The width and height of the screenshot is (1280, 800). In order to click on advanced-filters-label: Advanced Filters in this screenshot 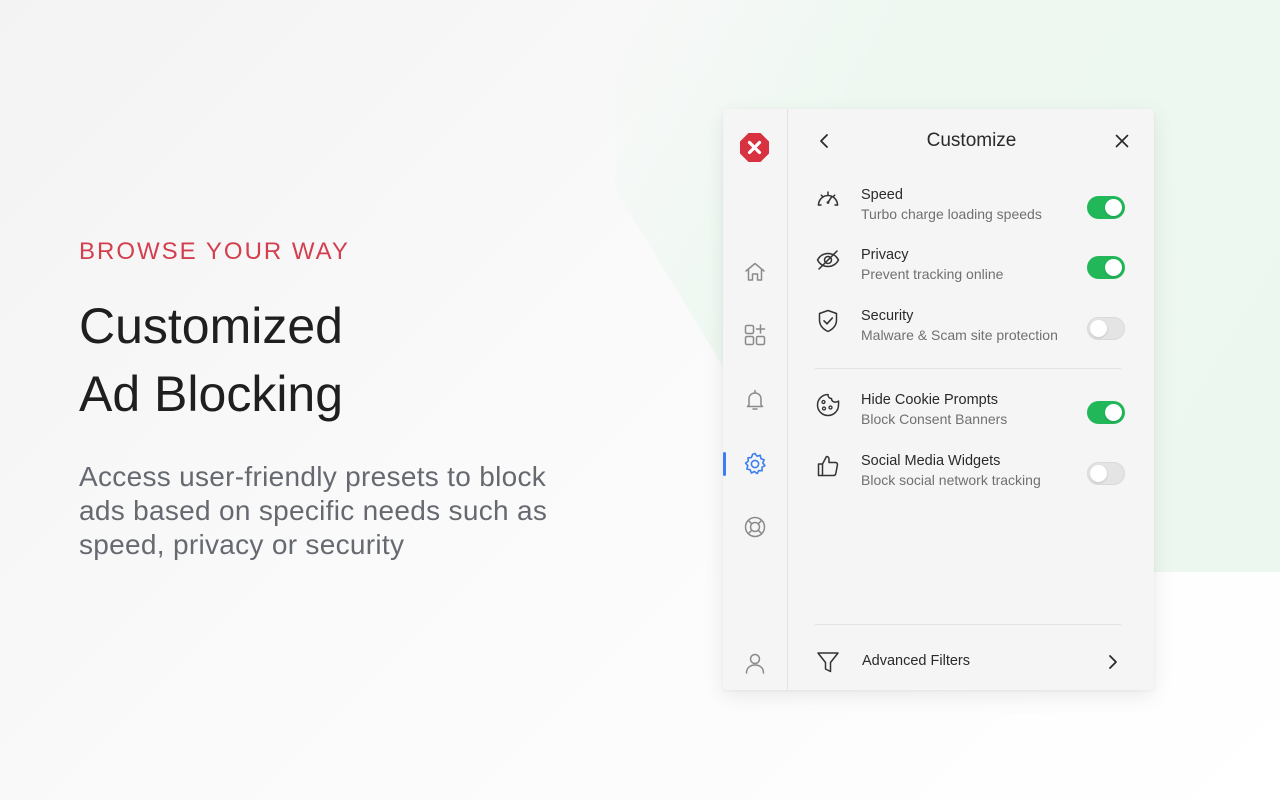, I will do `click(916, 661)`.